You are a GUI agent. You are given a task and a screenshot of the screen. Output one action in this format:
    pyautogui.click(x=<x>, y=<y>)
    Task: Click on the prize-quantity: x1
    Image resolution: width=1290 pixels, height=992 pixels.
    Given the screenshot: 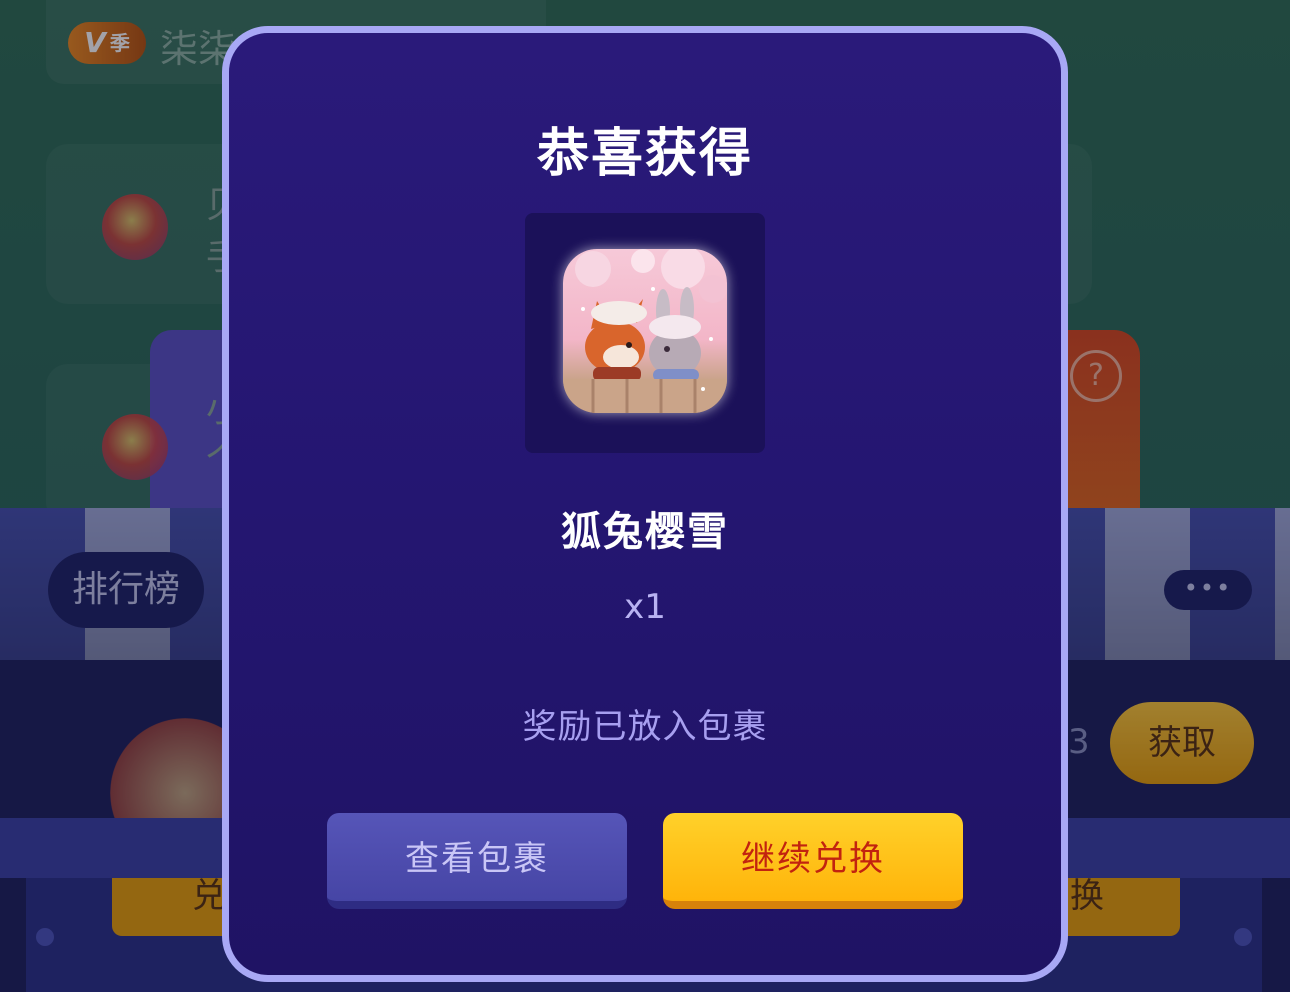 What is the action you would take?
    pyautogui.click(x=645, y=607)
    